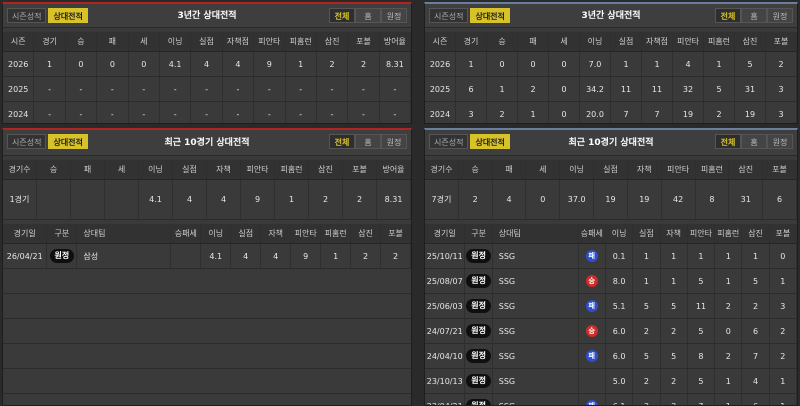 This screenshot has height=406, width=800. What do you see at coordinates (611, 356) in the screenshot?
I see `game-row: 24/04/10 원정 SSG 패 6.0 5 5 8 2 7 2` at bounding box center [611, 356].